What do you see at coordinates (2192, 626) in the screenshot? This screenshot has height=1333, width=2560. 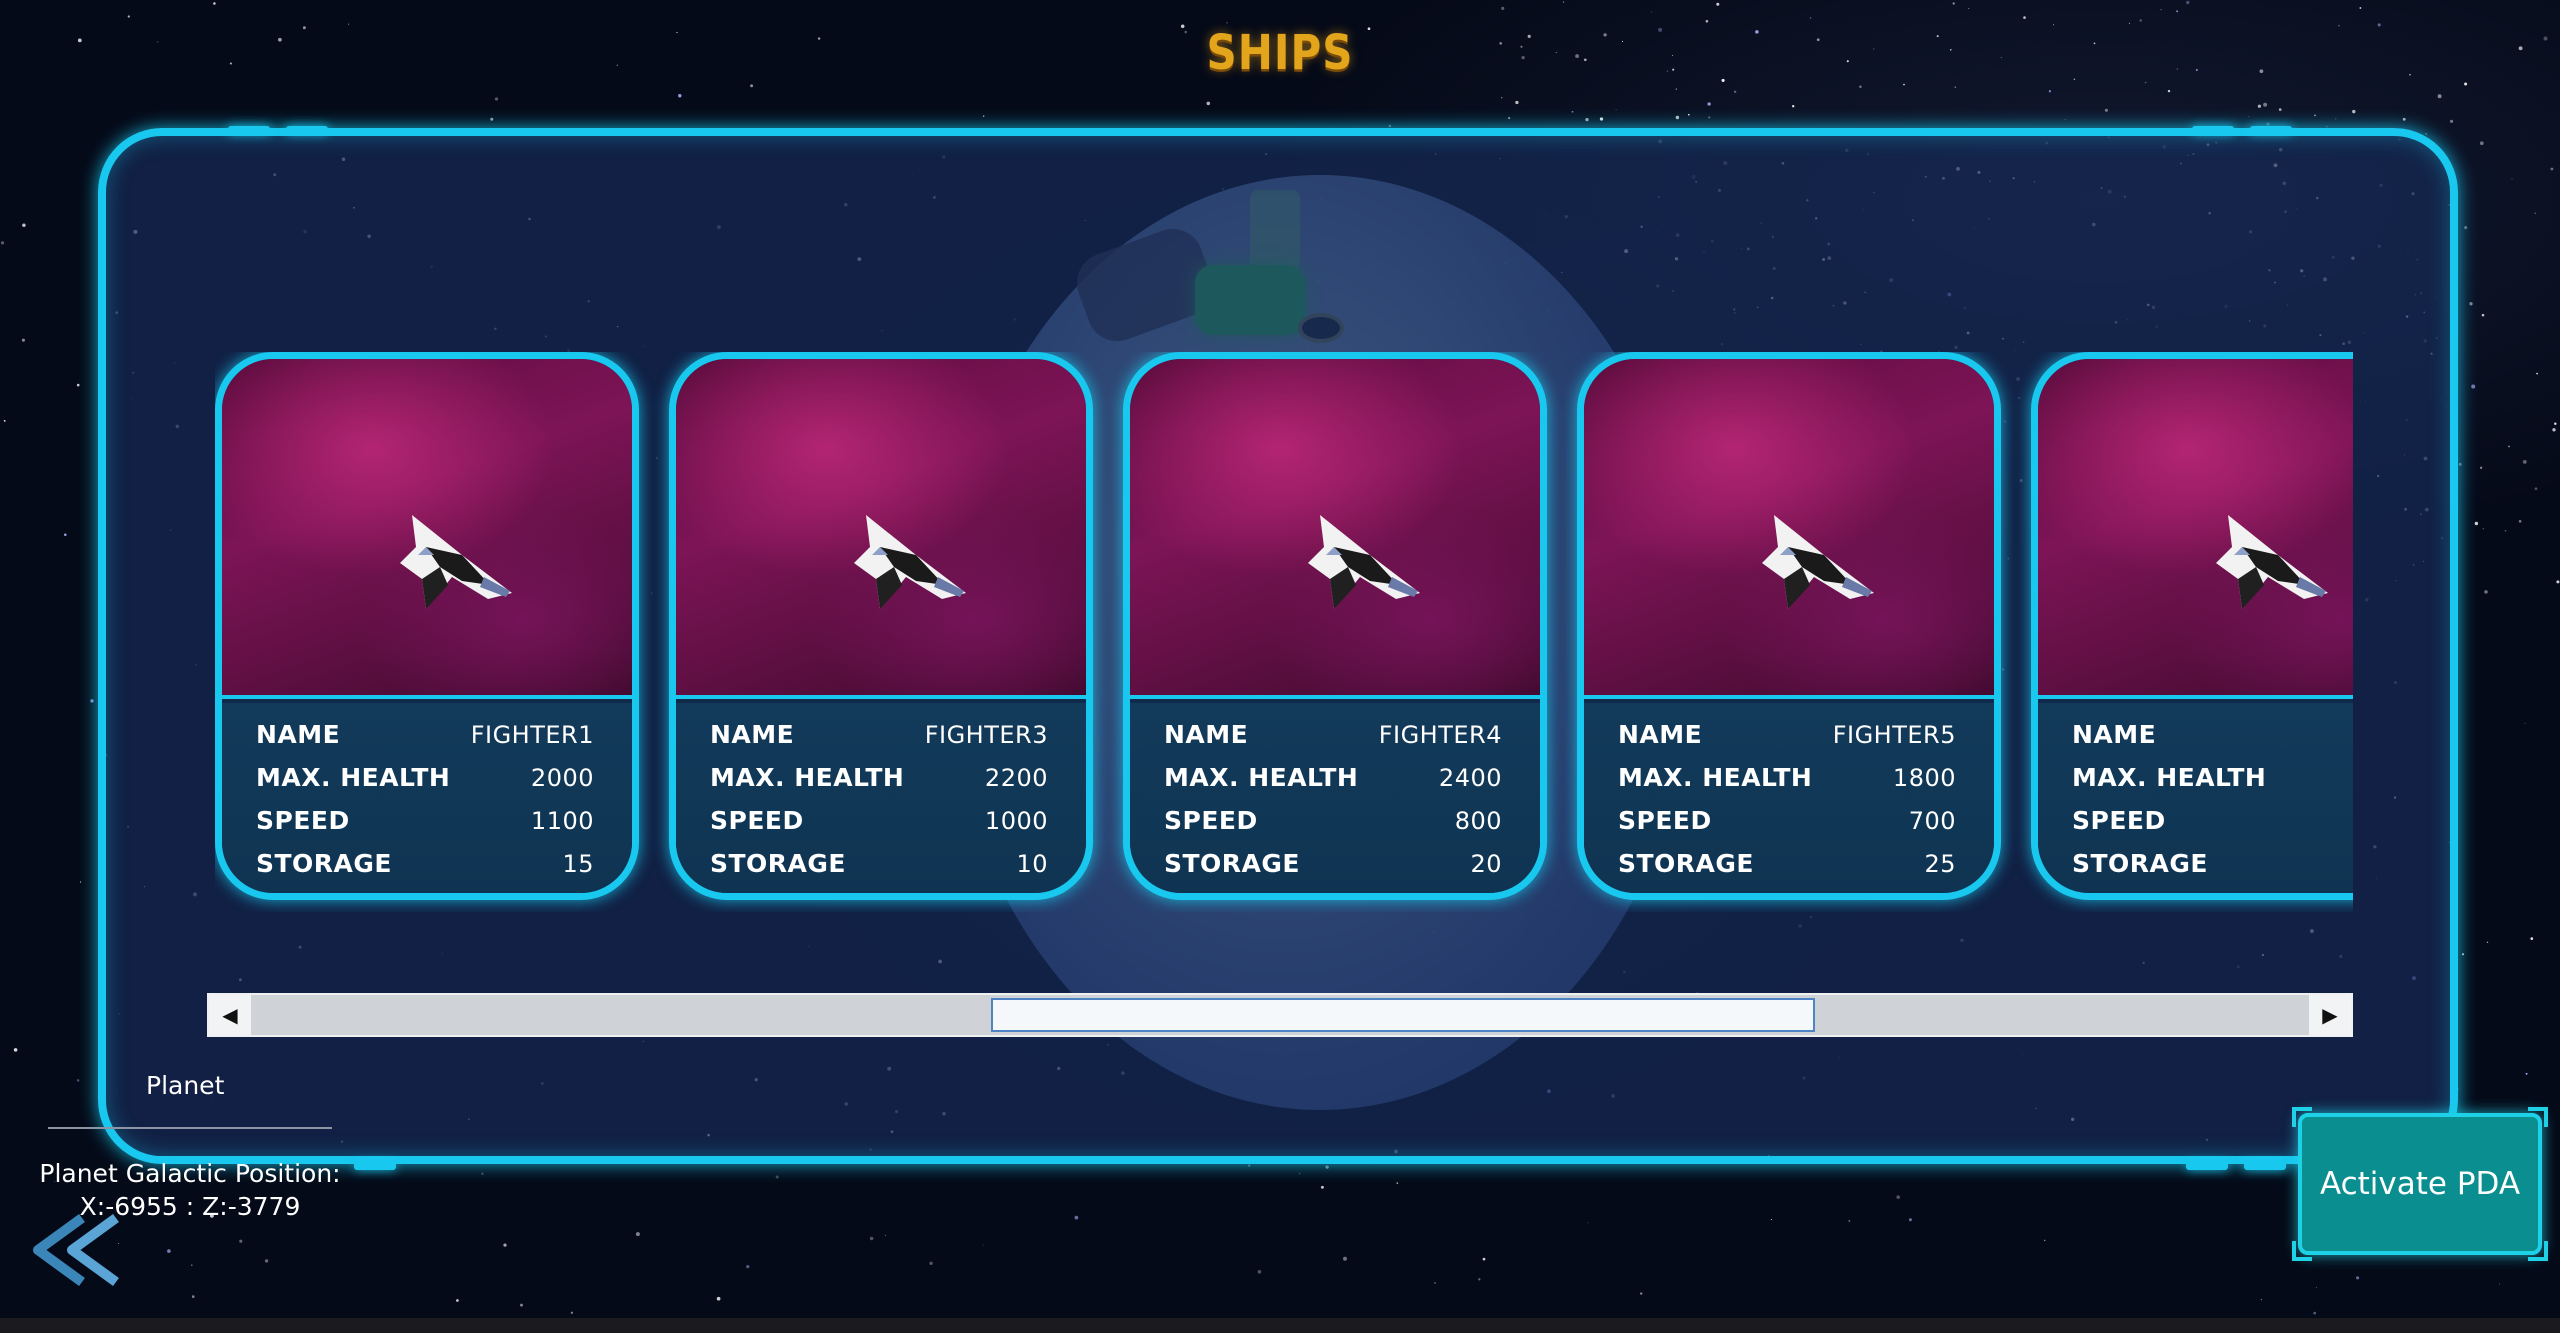 I see `ship-card-5: NAME ME MAX. HEALTH SPEED STORAGE` at bounding box center [2192, 626].